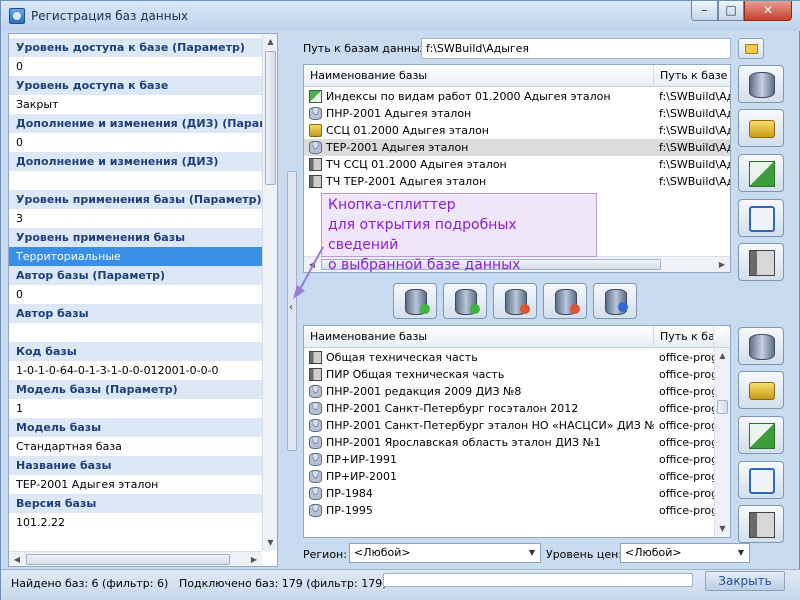 This screenshot has height=600, width=800. Describe the element at coordinates (517, 459) in the screenshot. I see `table-row: ПР+ИР-1991 office-prog` at that location.